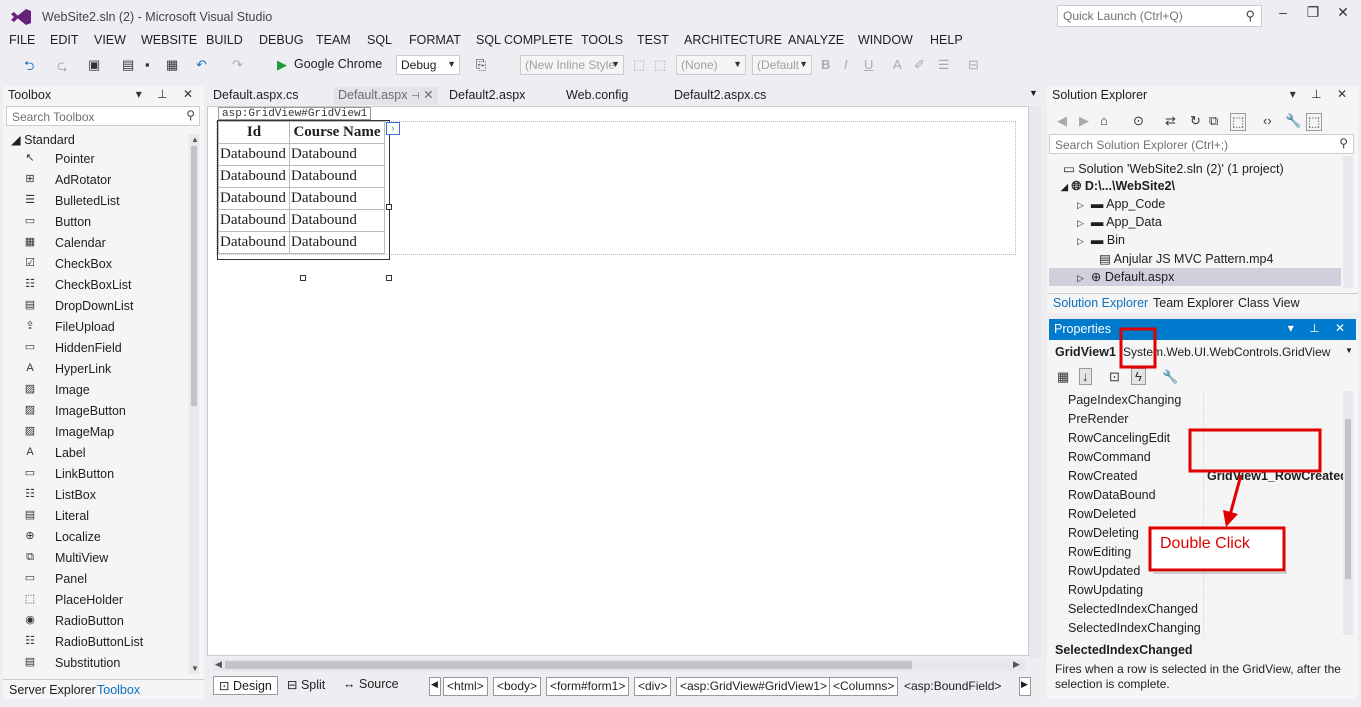 This screenshot has width=1361, height=707. Describe the element at coordinates (1033, 93) in the screenshot. I see `tab-overflow-icon: ▼` at that location.